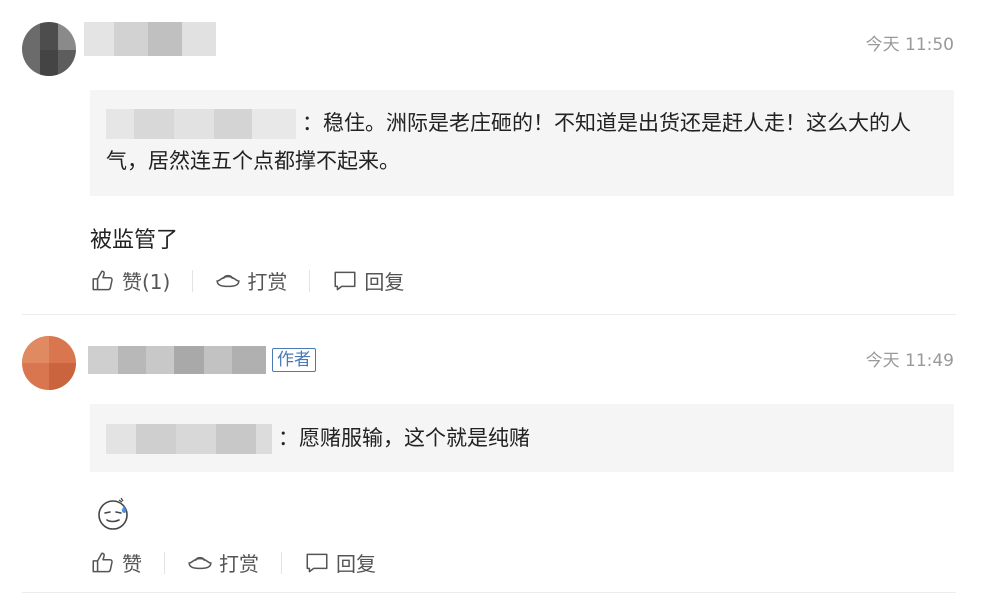 Image resolution: width=1000 pixels, height=596 pixels. What do you see at coordinates (116, 562) in the screenshot?
I see `like-button: 赞` at bounding box center [116, 562].